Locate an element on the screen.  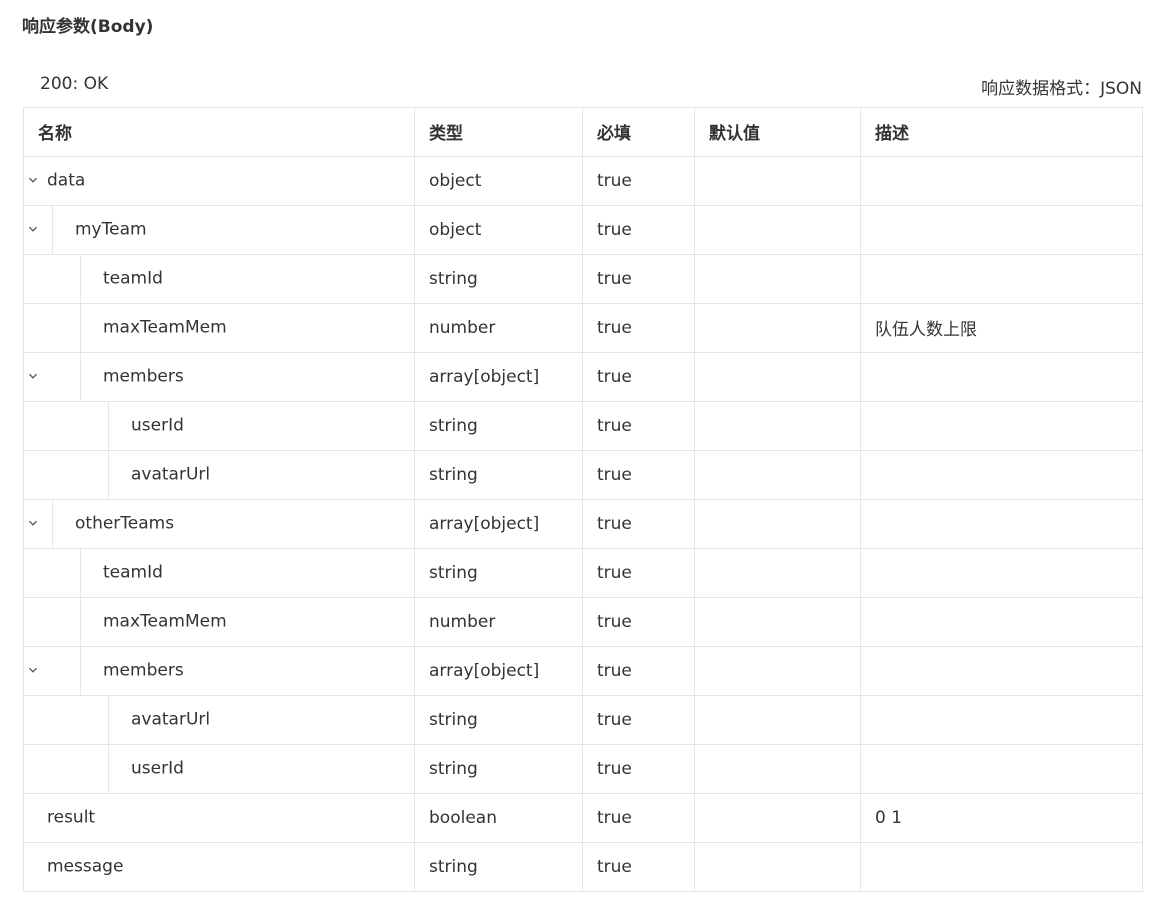
param-name: result is located at coordinates (71, 817).